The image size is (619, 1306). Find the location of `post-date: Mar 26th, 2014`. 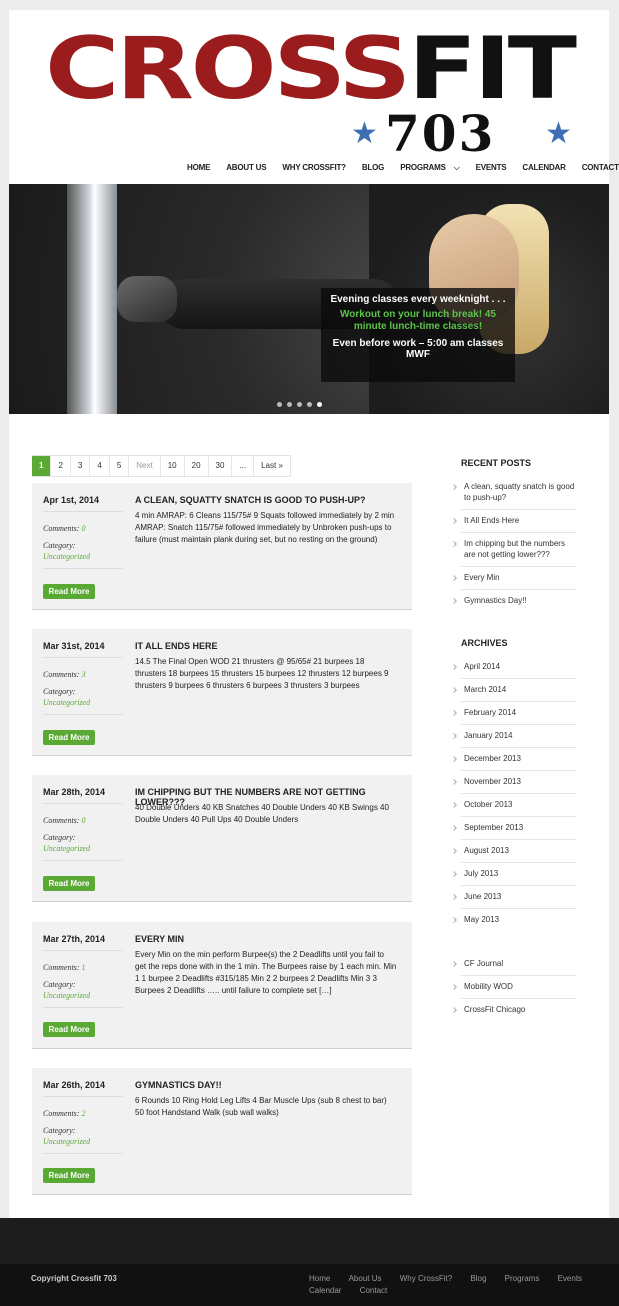

post-date: Mar 26th, 2014 is located at coordinates (74, 1085).